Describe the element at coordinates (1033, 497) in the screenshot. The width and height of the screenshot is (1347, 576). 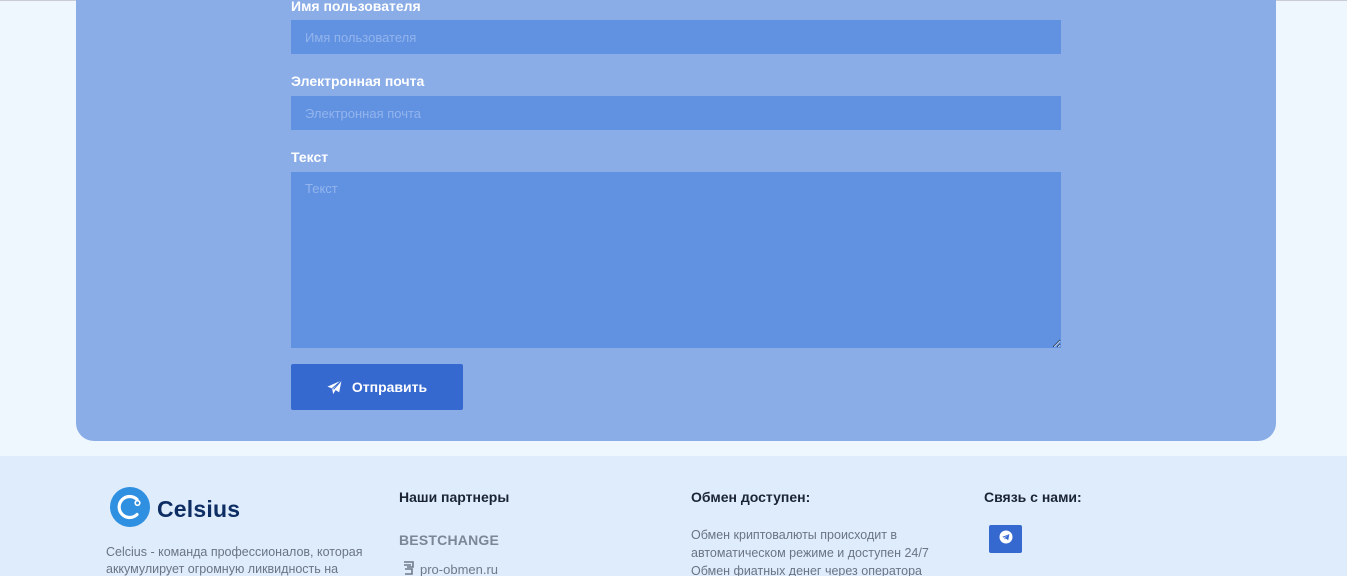
I see `contact-title: Связь с нами:` at that location.